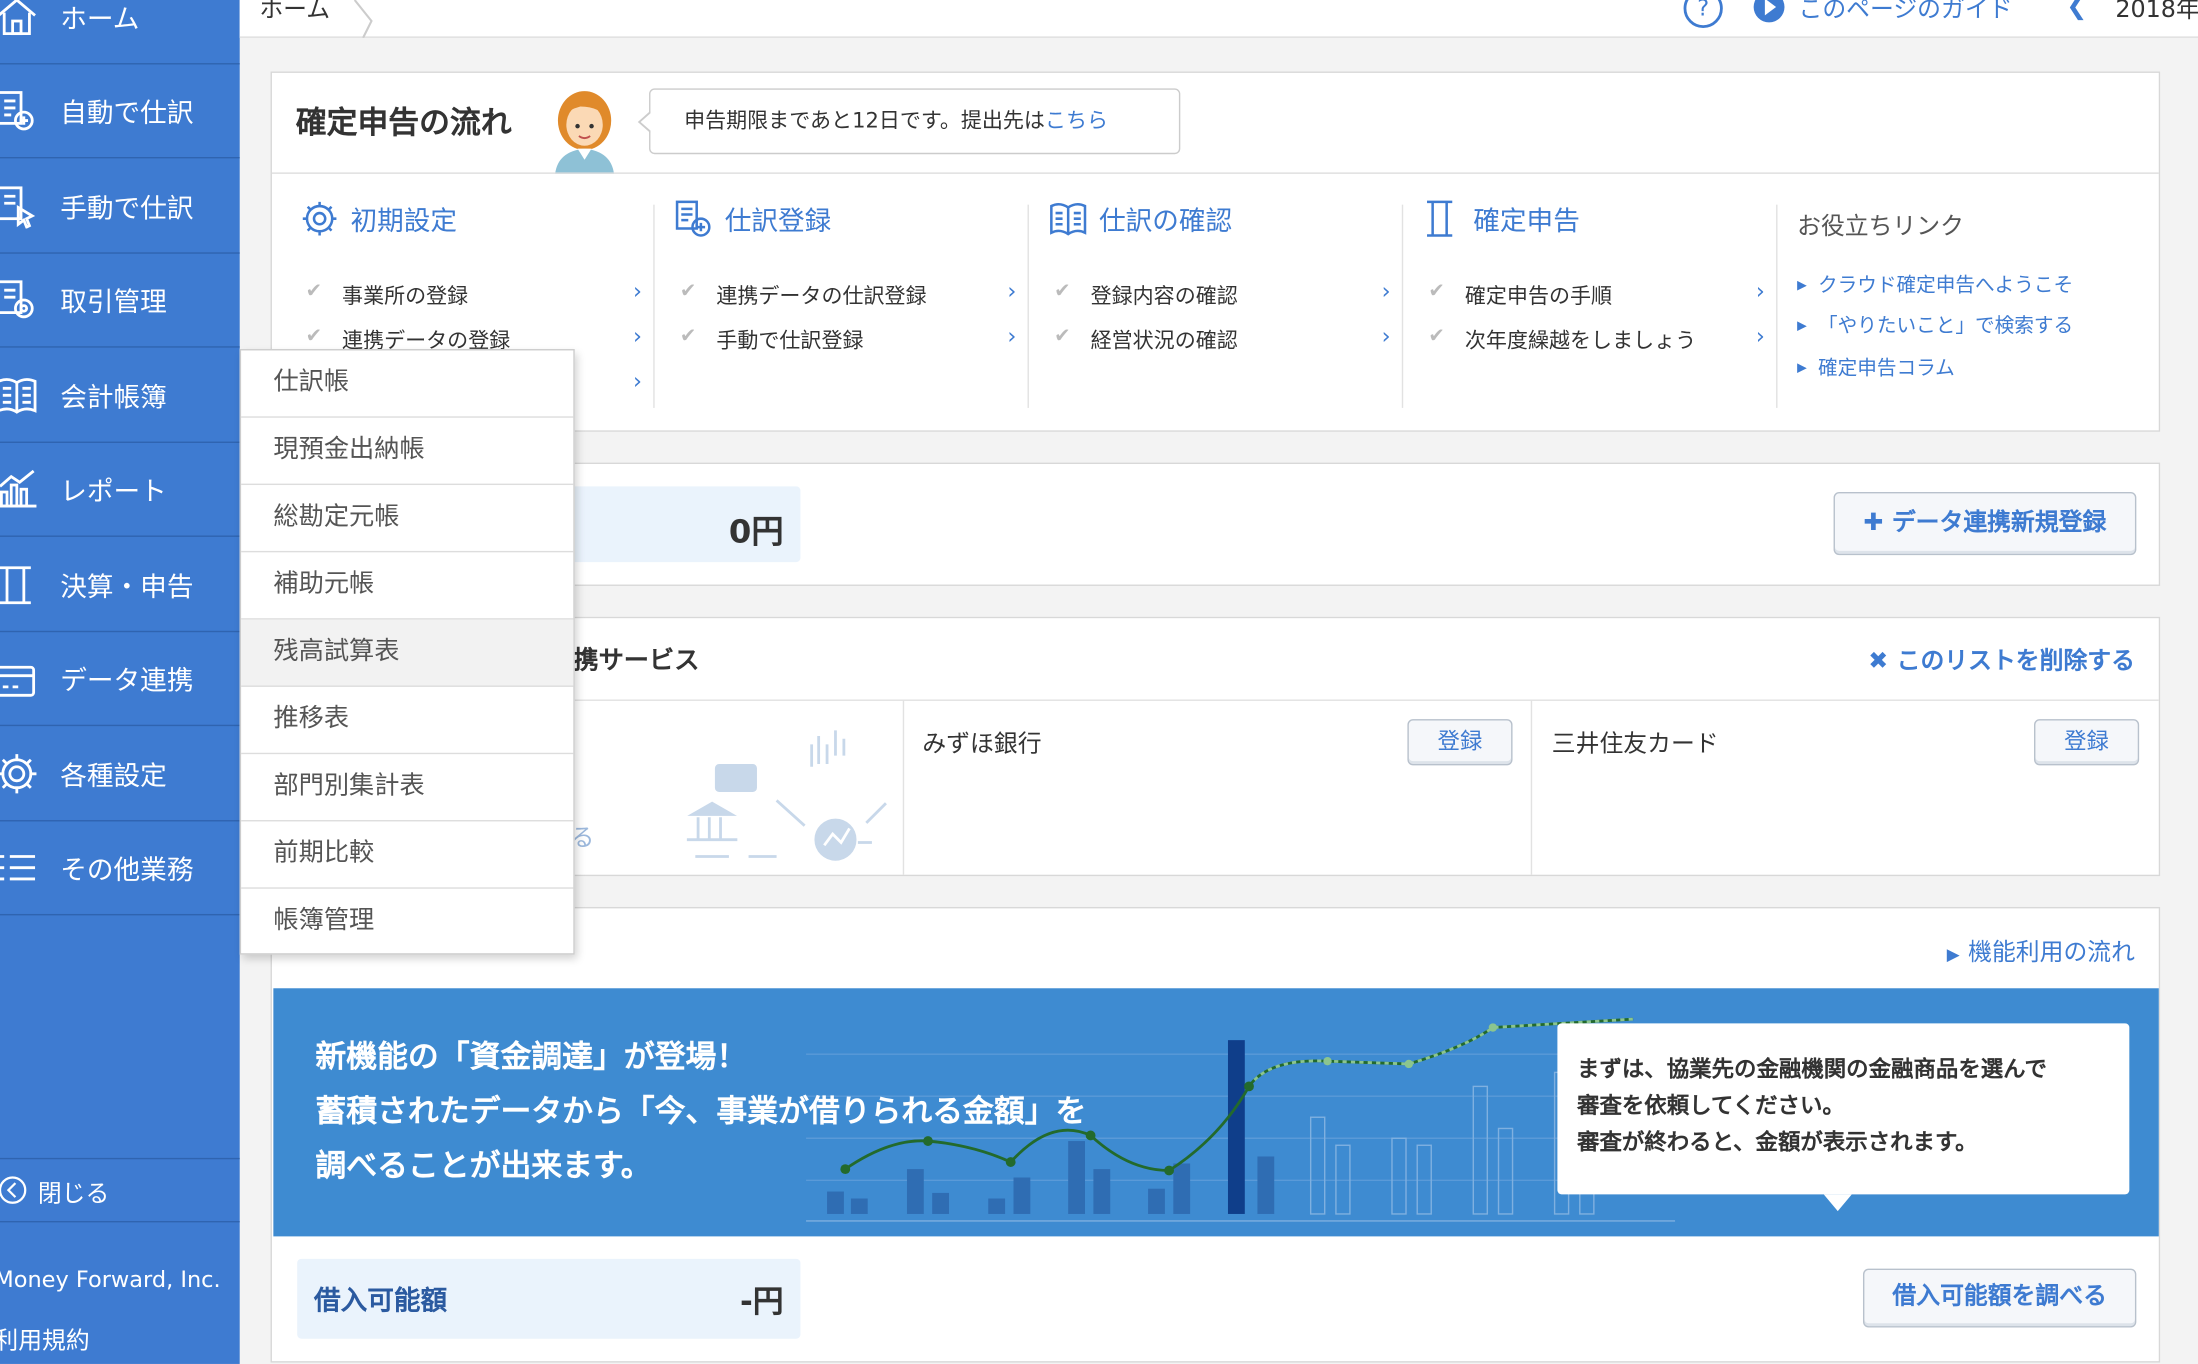 The width and height of the screenshot is (2198, 1364). What do you see at coordinates (407, 586) in the screenshot?
I see `menu-item-sub-ledger: 補助元帳` at bounding box center [407, 586].